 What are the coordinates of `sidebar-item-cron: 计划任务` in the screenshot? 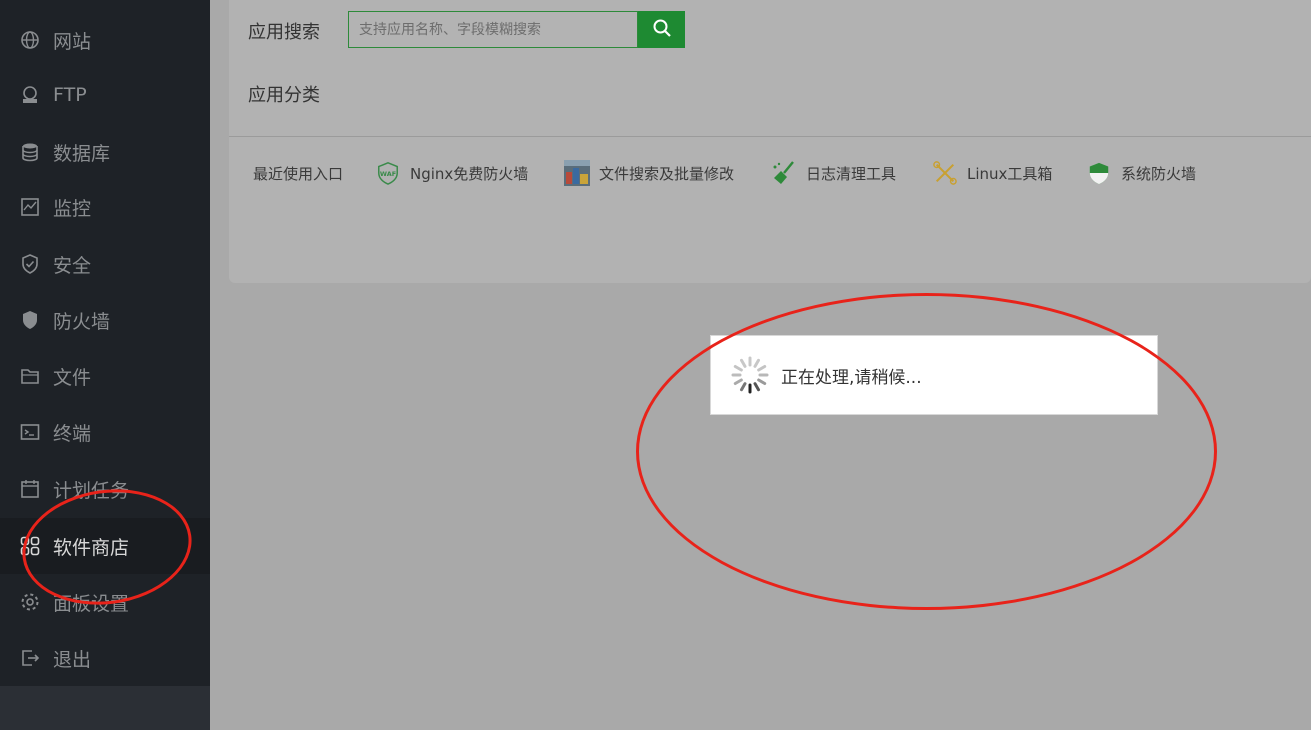 It's located at (105, 489).